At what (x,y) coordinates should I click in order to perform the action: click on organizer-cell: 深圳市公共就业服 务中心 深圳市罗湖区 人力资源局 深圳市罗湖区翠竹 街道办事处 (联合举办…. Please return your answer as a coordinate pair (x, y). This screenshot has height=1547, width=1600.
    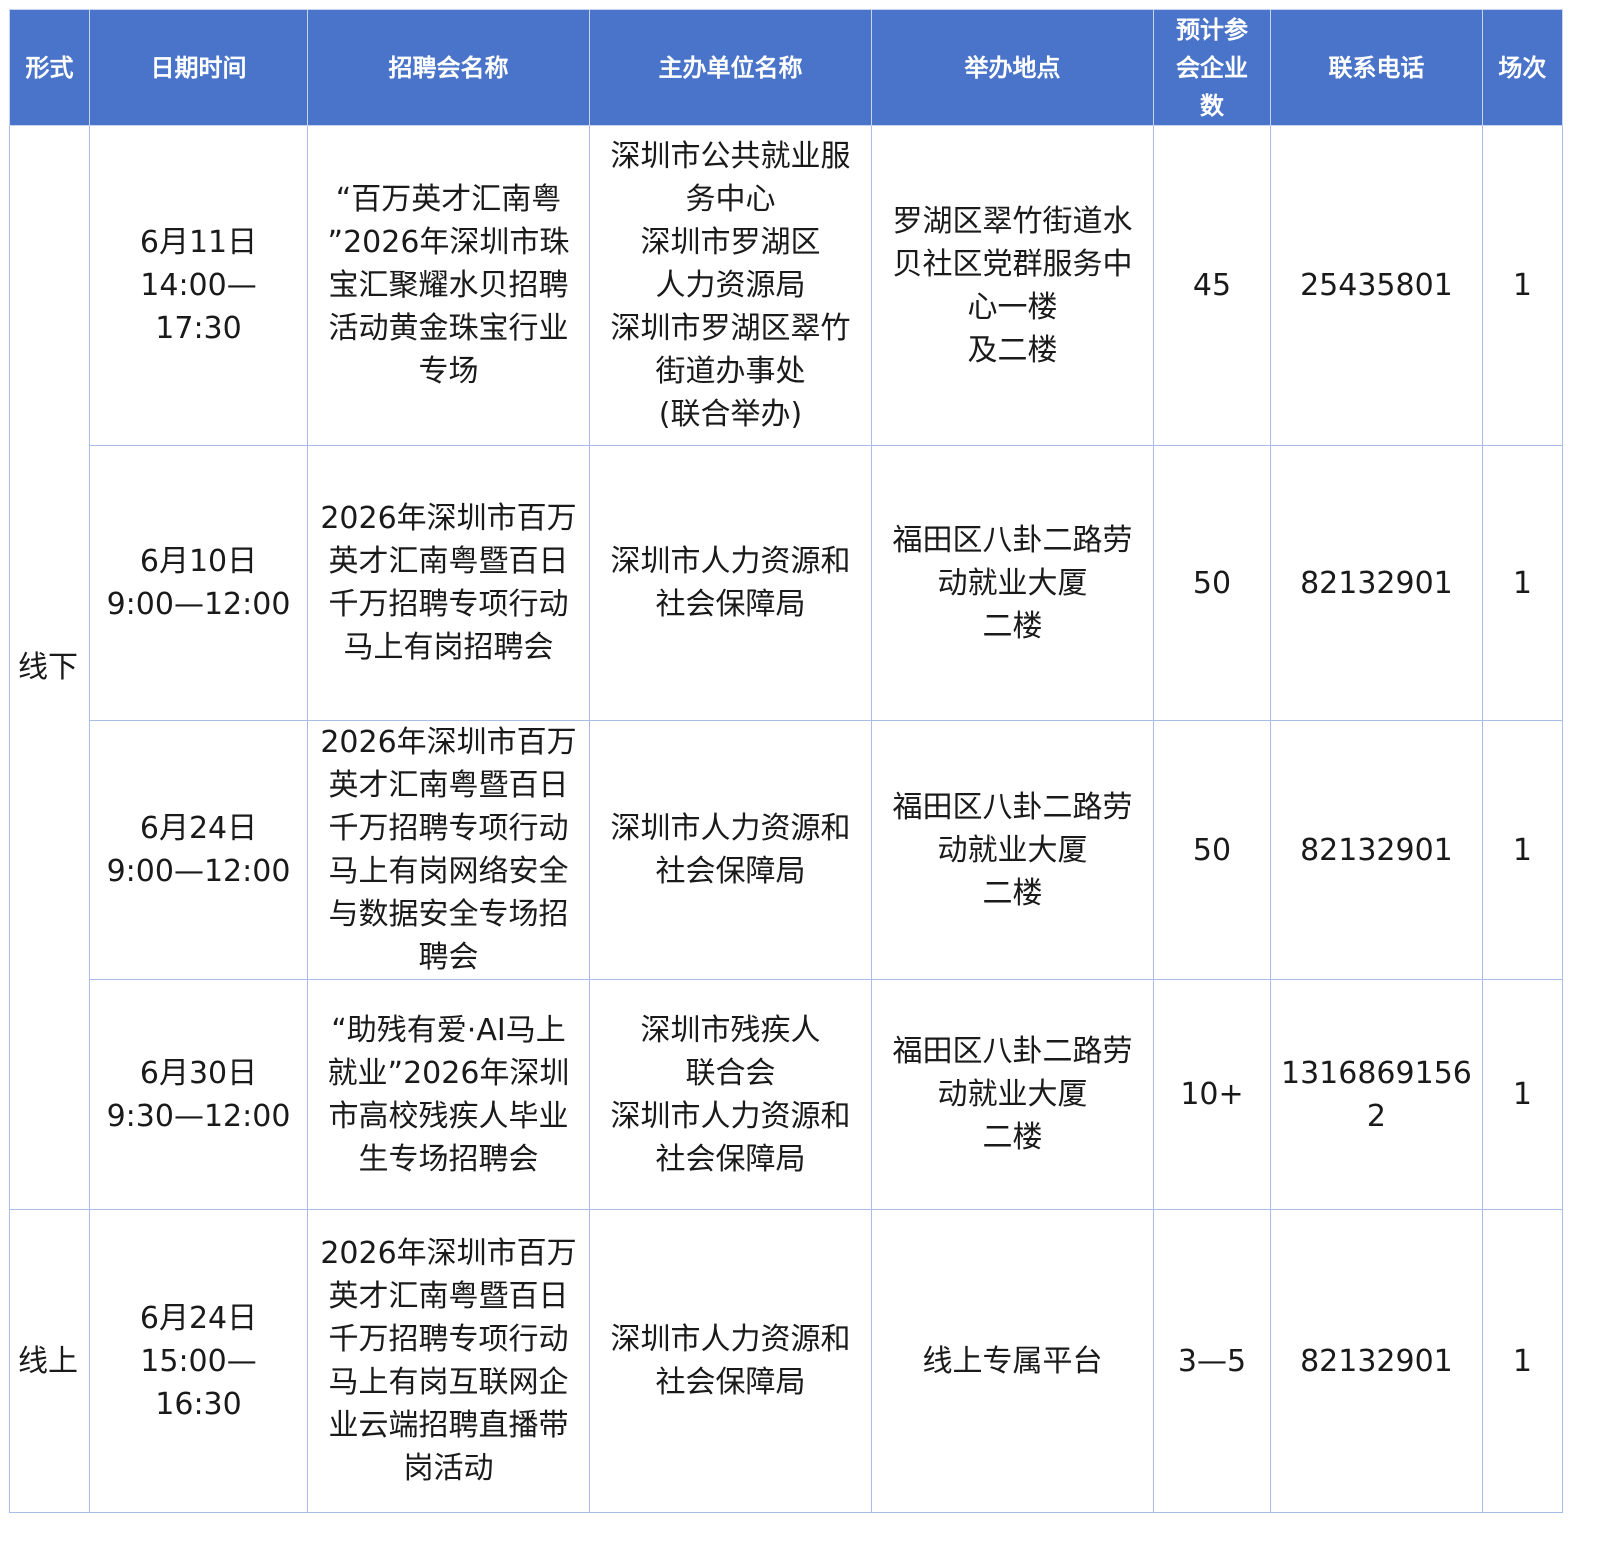
    Looking at the image, I should click on (730, 285).